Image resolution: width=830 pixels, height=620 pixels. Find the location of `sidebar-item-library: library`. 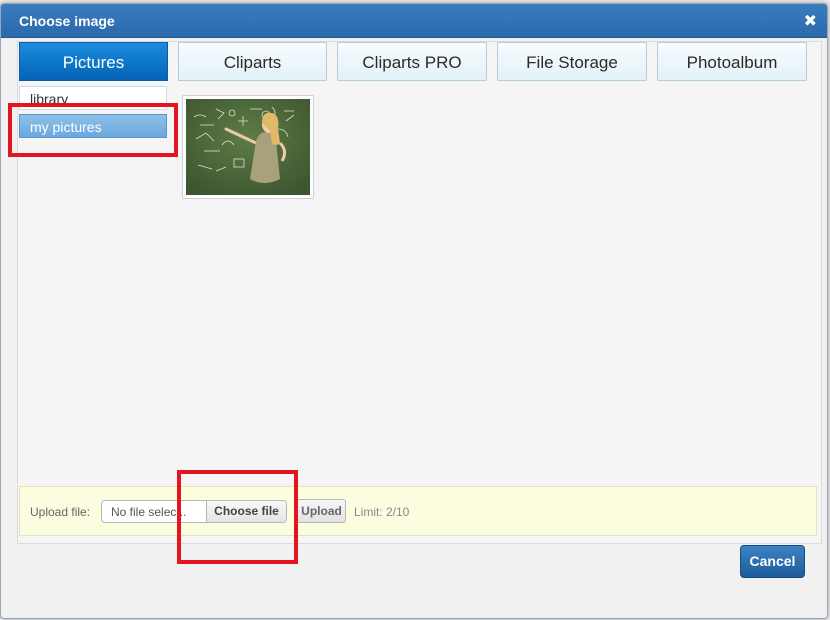

sidebar-item-library: library is located at coordinates (93, 98).